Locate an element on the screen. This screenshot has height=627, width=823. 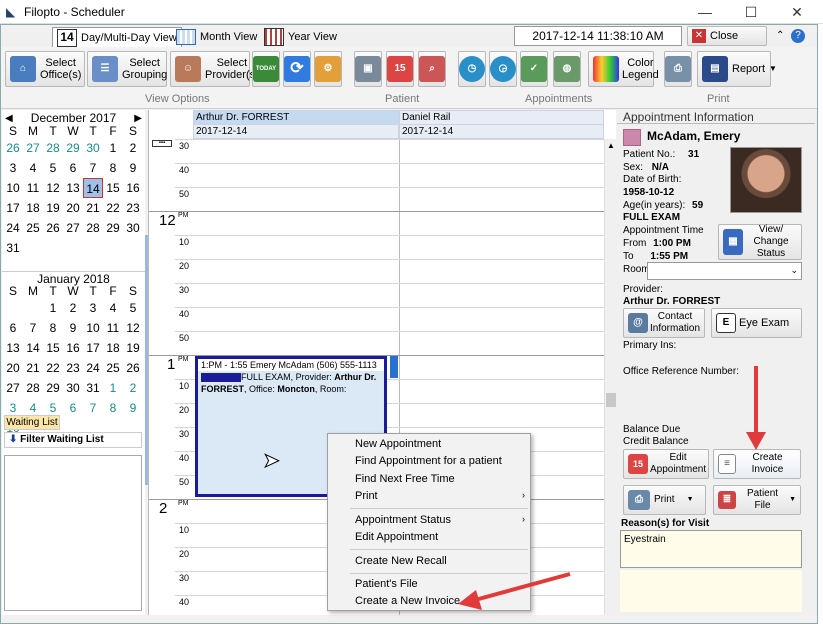
arrow-to-menu-invoice is located at coordinates (514, 591).